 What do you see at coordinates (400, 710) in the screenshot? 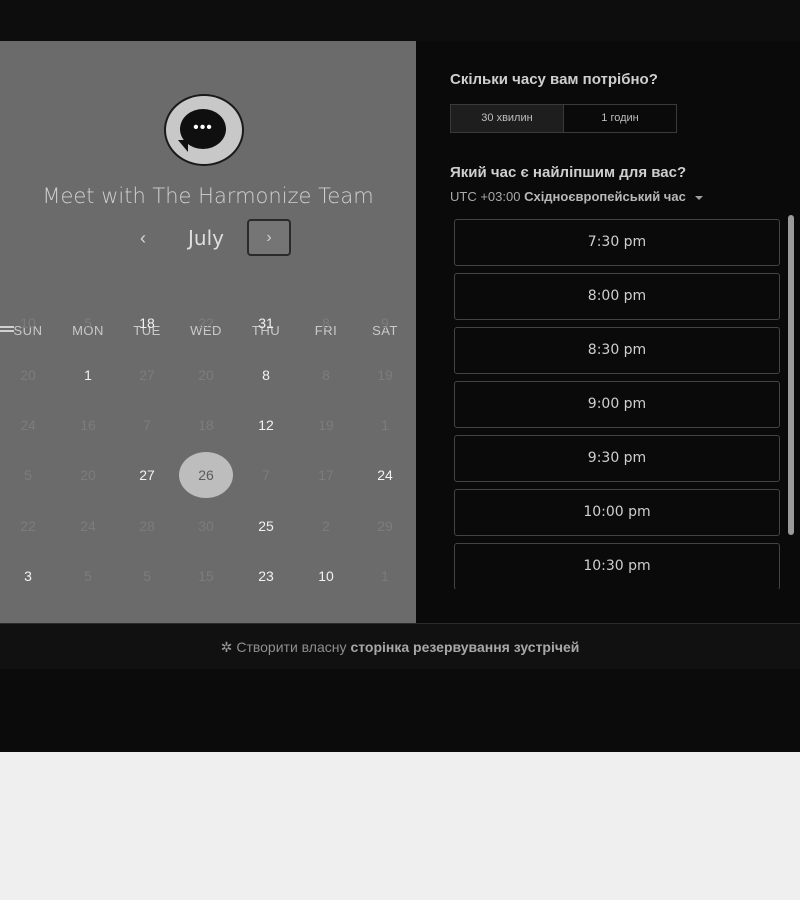
I see `bottom-overlay` at bounding box center [400, 710].